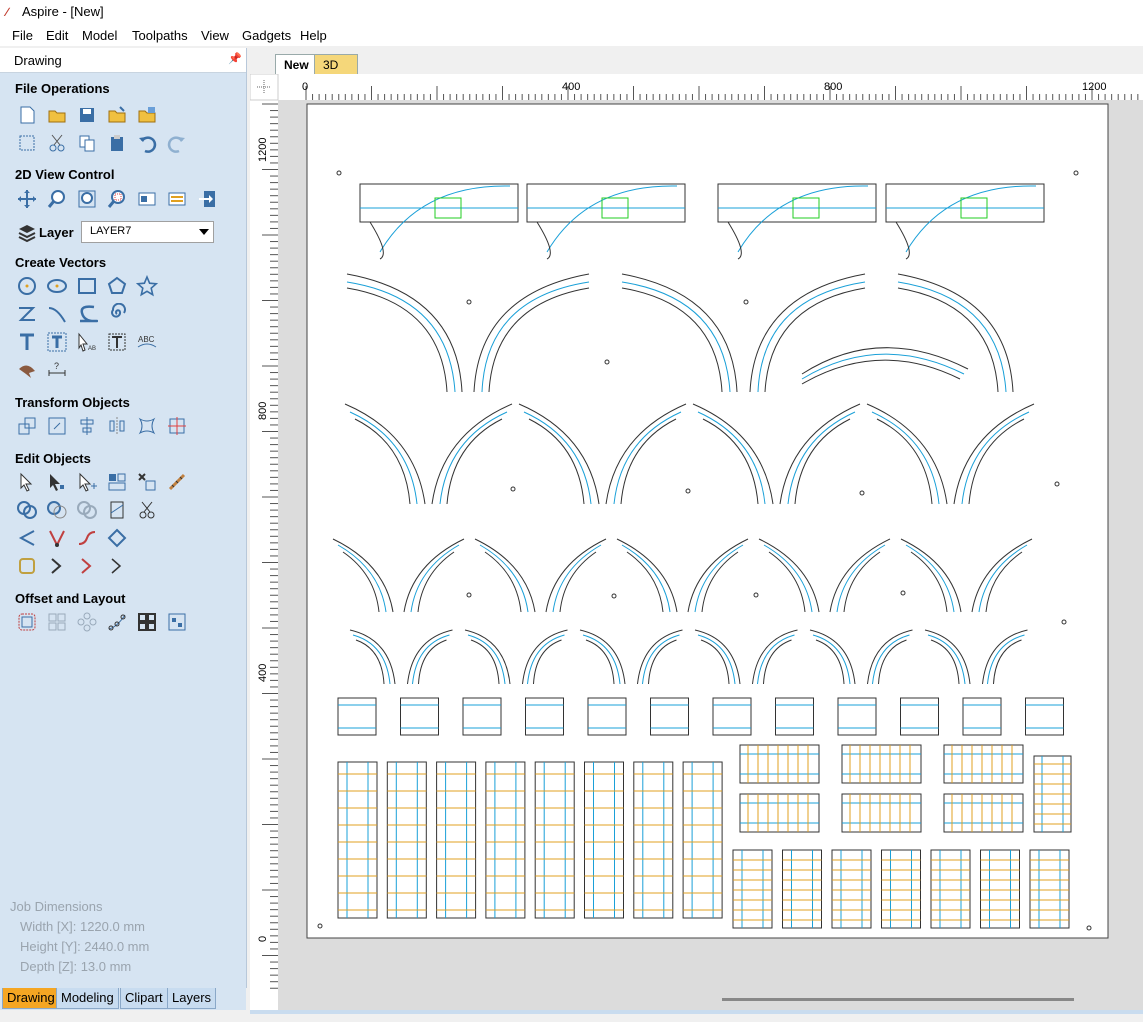  Describe the element at coordinates (192, 998) in the screenshot. I see `tab-layers: Layers` at that location.